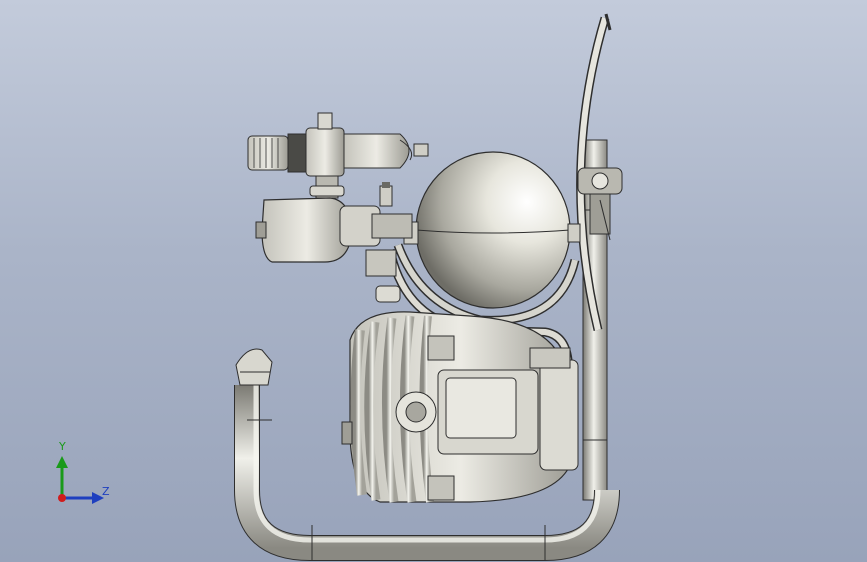 The image size is (867, 562). Describe the element at coordinates (338, 155) in the screenshot. I see `pressure-regulator` at that location.